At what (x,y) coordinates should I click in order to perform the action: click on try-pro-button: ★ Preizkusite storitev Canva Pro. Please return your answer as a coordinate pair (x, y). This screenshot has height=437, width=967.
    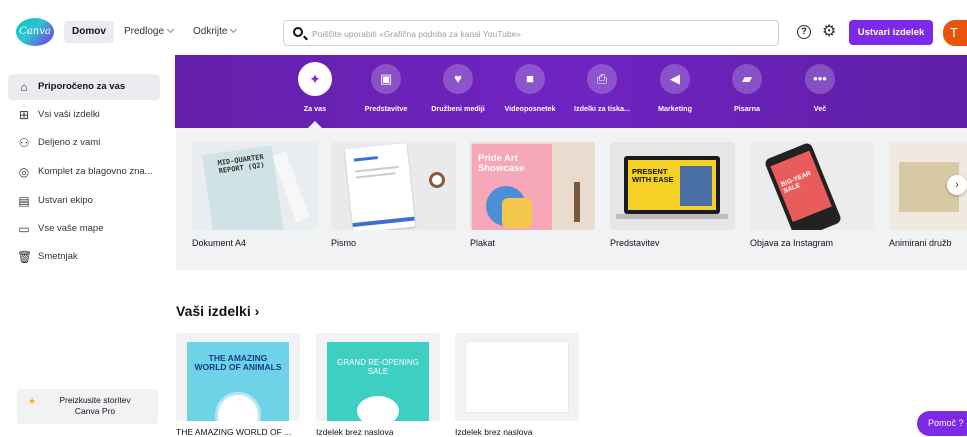
    Looking at the image, I should click on (87, 406).